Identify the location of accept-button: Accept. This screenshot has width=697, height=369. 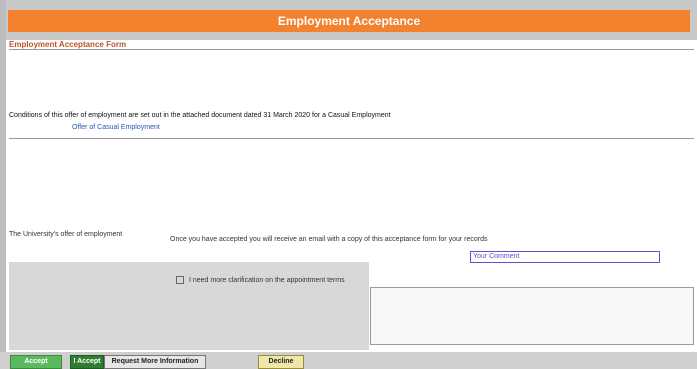
(36, 362).